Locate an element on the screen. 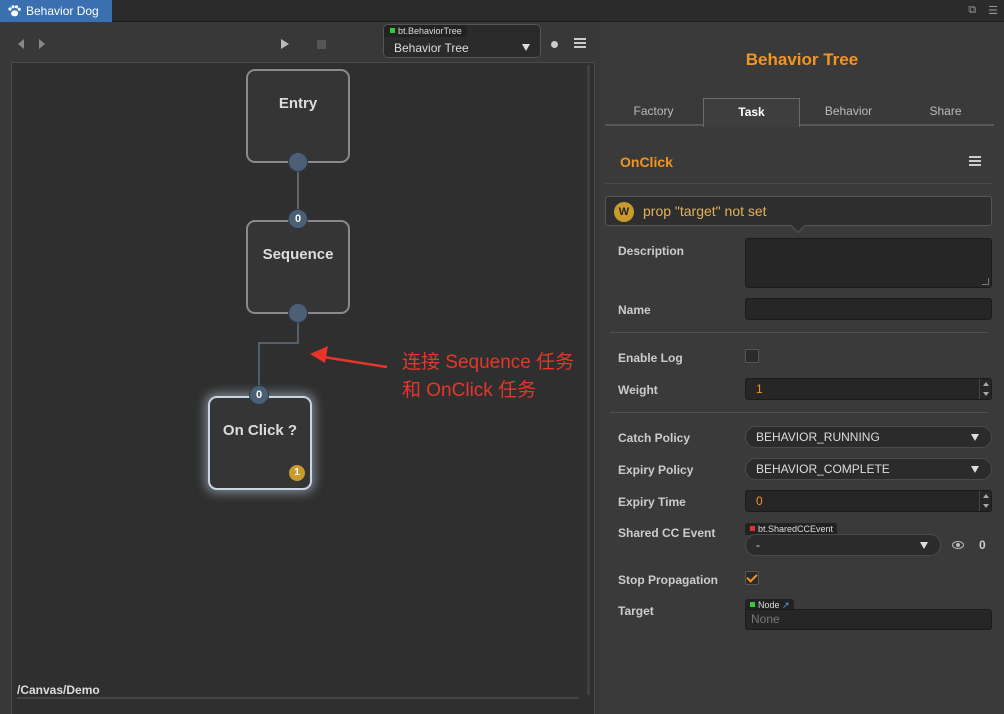  horizontal-scrollbar is located at coordinates (298, 698).